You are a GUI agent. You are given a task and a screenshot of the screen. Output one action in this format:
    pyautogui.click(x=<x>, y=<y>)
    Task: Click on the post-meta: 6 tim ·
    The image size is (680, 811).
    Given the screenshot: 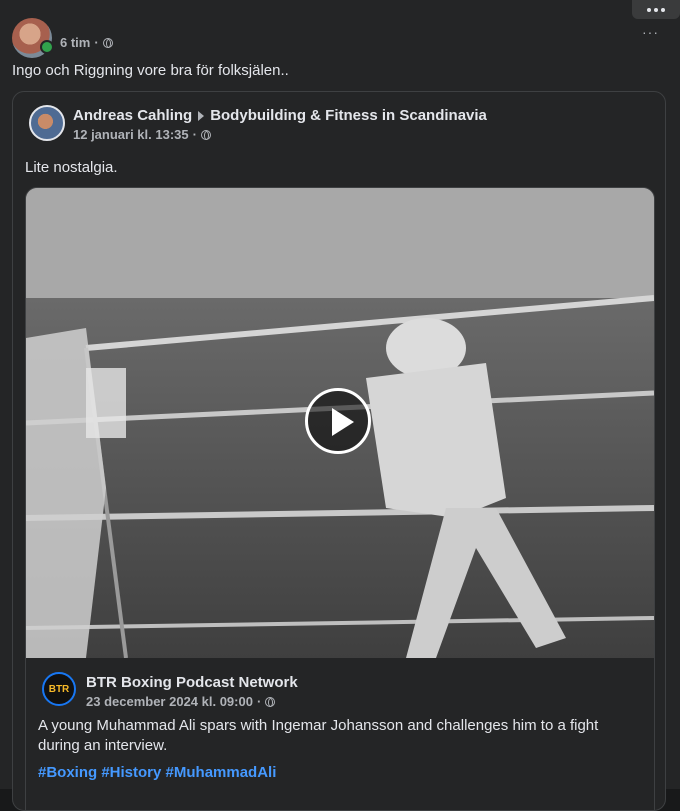 What is the action you would take?
    pyautogui.click(x=86, y=42)
    